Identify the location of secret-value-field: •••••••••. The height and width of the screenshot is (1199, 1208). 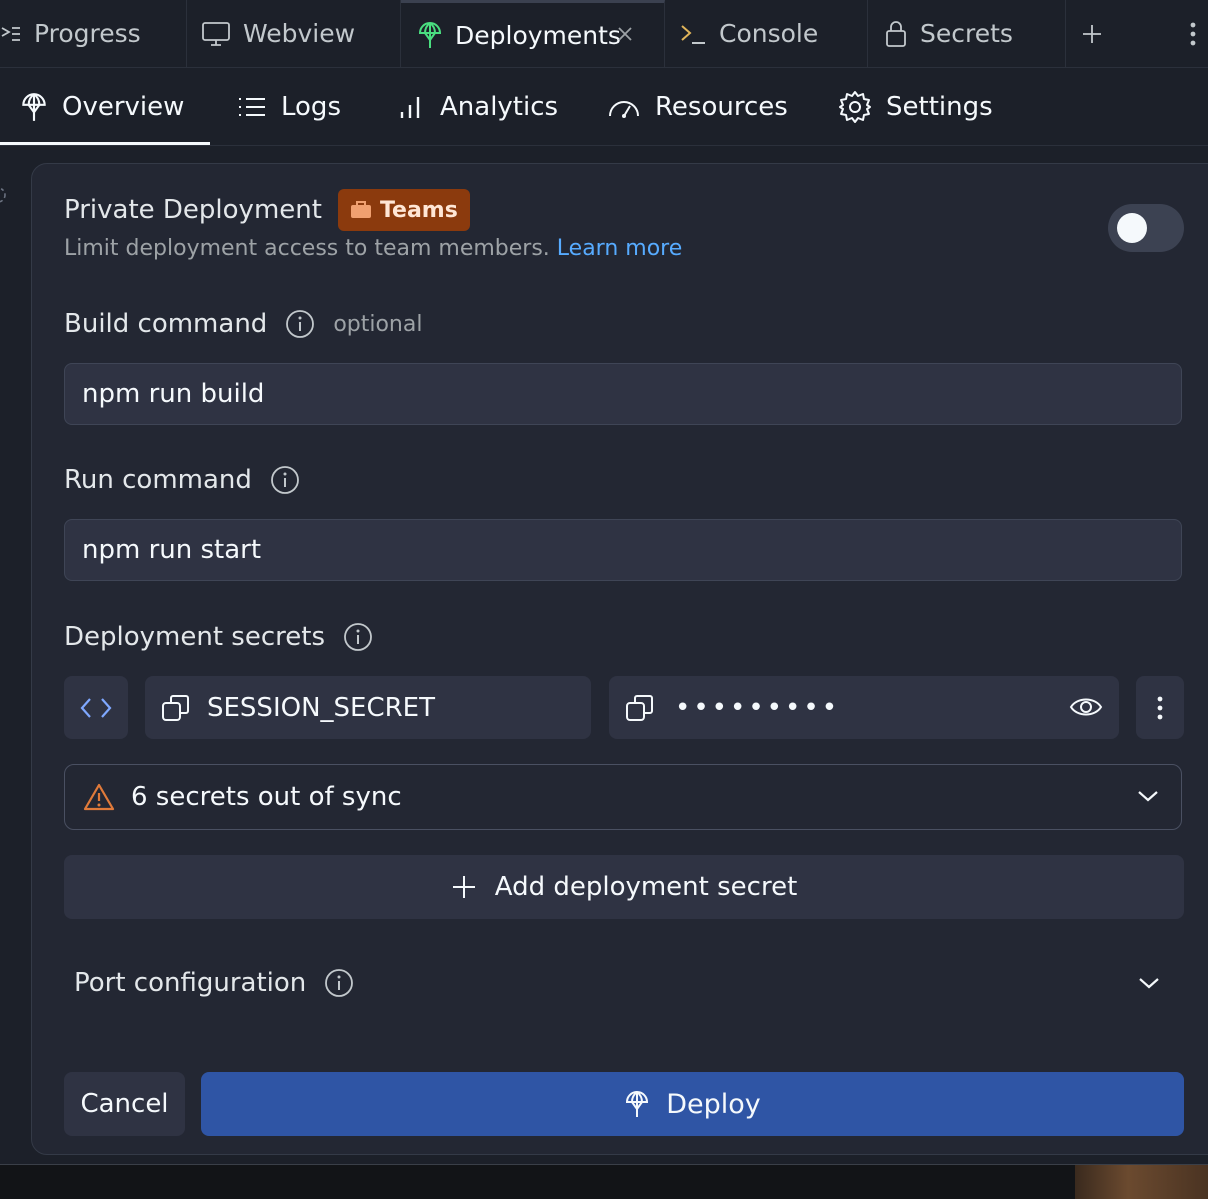
(864, 707).